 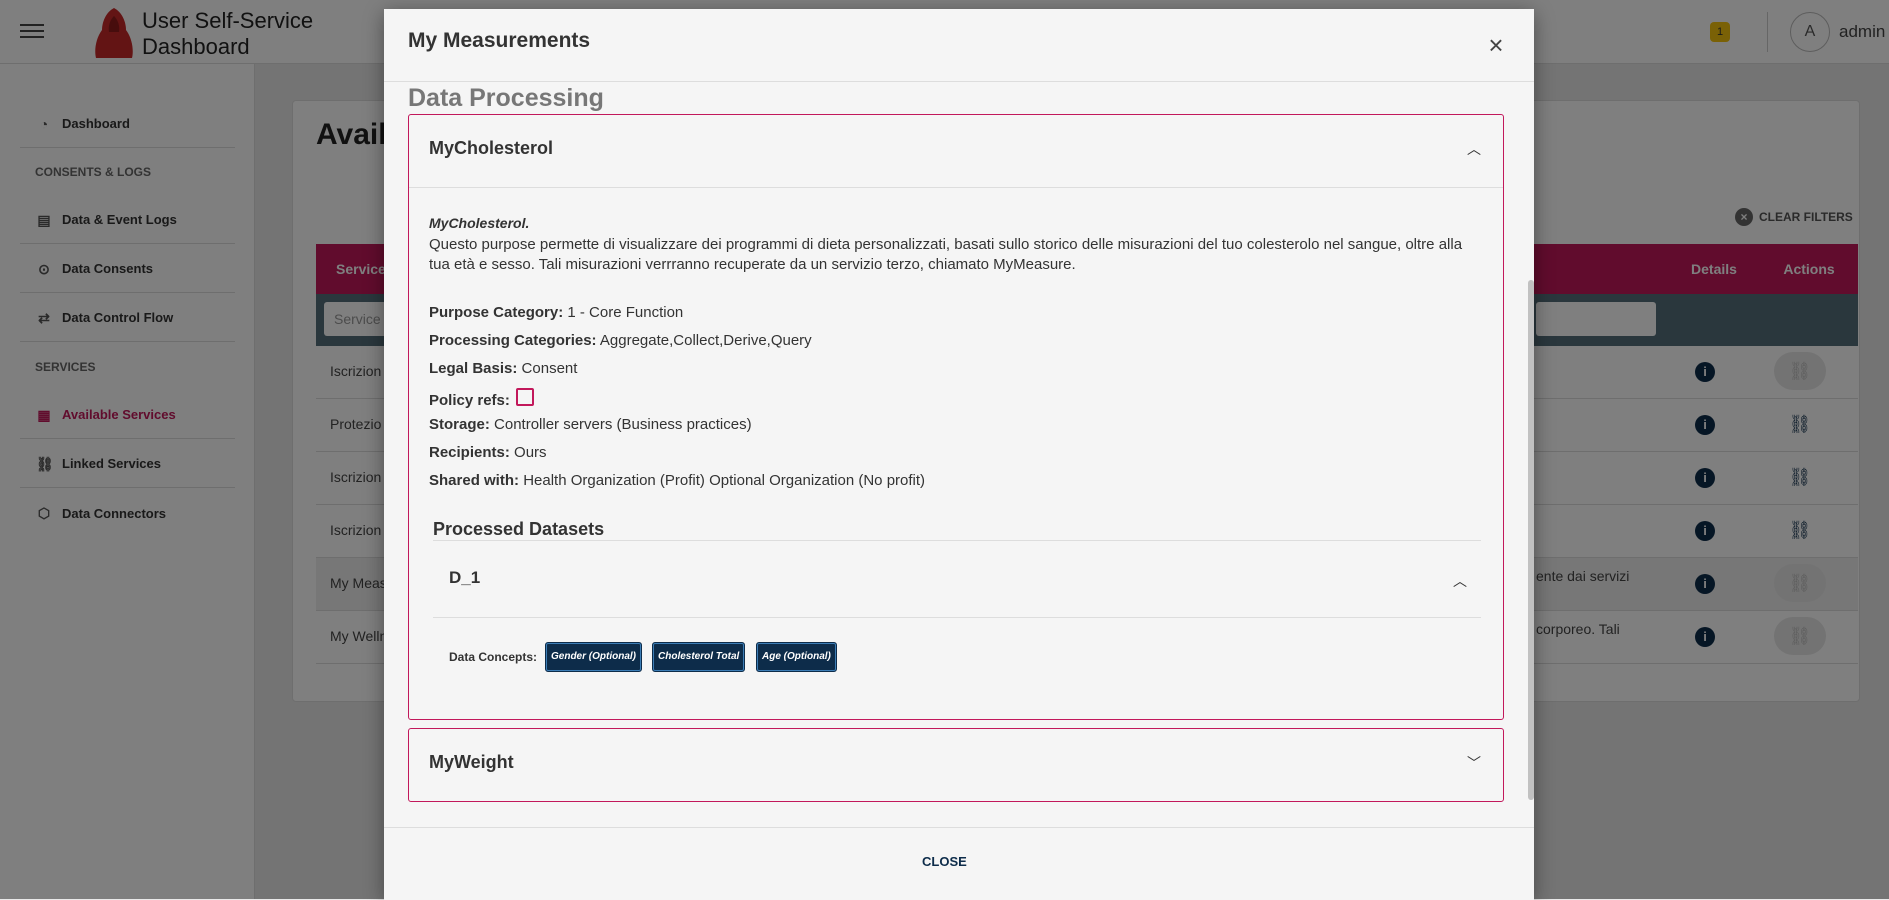 What do you see at coordinates (471, 762) in the screenshot?
I see `purpose-title: MyWeight` at bounding box center [471, 762].